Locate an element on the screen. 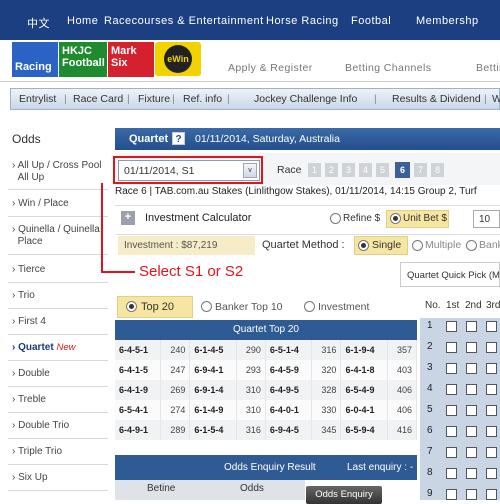  sidebar-item-quinella: › Quinella / Quinella Place is located at coordinates (56, 236).